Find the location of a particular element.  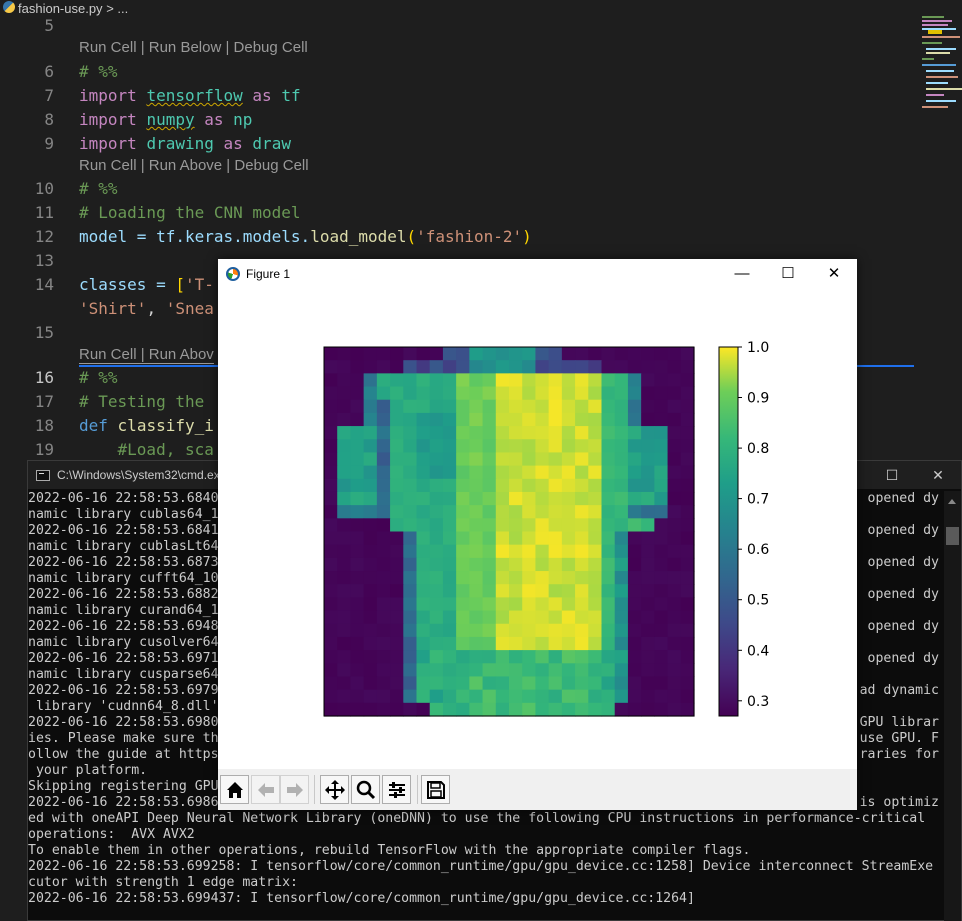

zoom-button is located at coordinates (365, 789).